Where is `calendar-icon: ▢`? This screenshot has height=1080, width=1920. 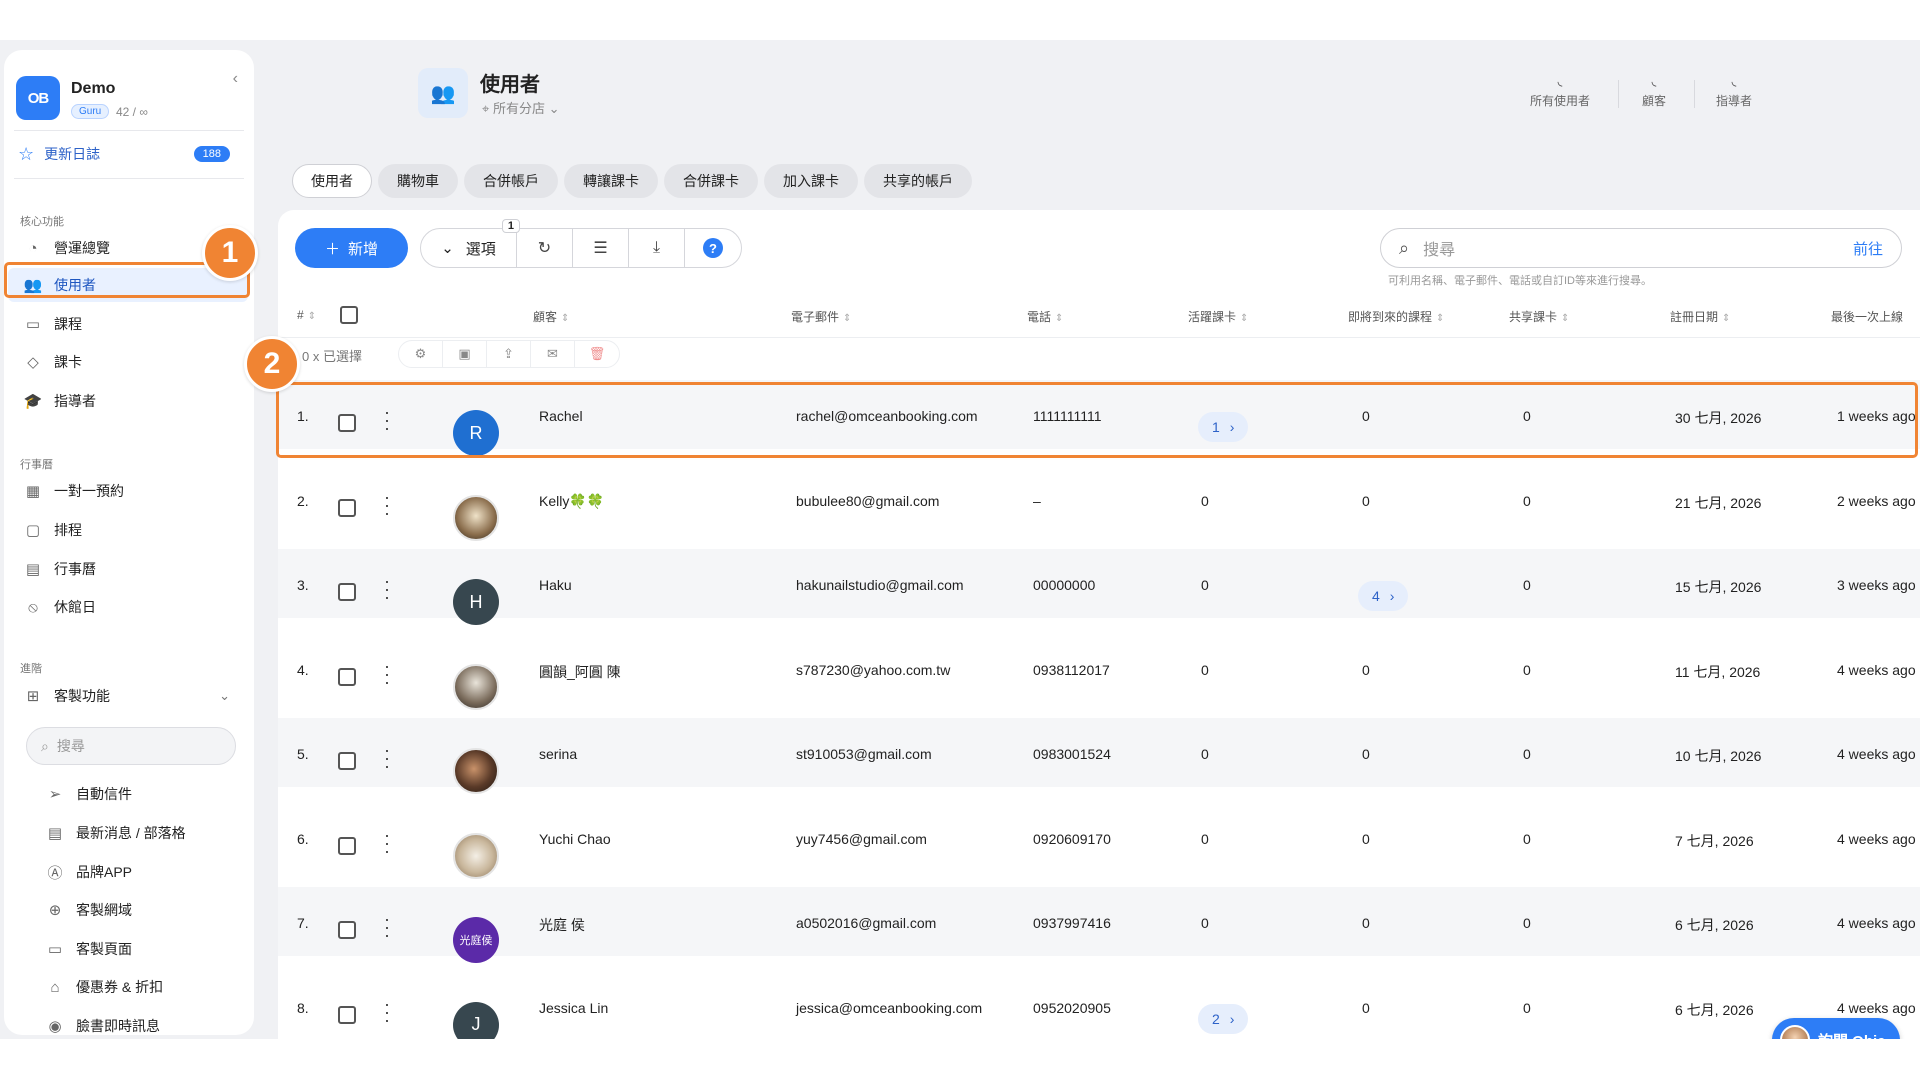
calendar-icon: ▢ is located at coordinates (33, 530).